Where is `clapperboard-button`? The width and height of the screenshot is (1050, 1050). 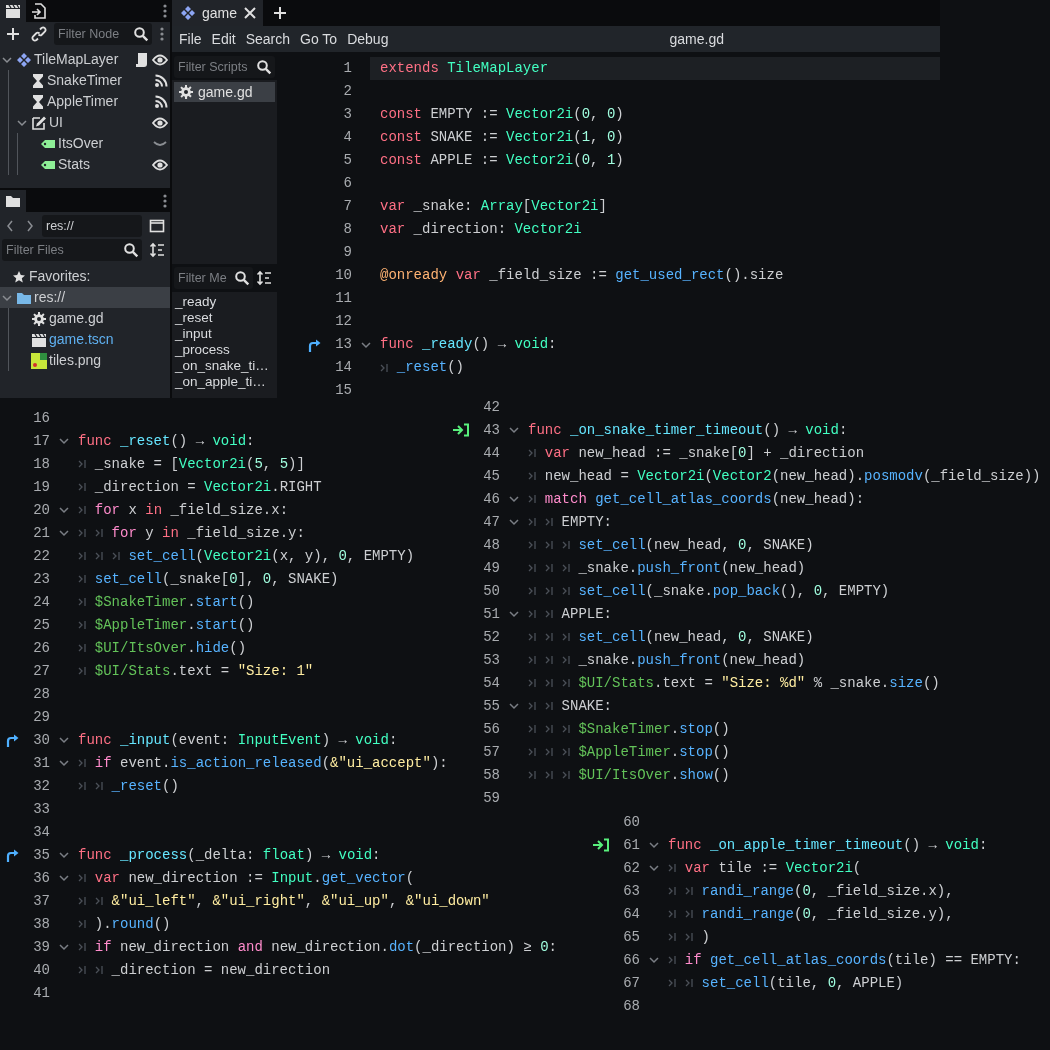
clapperboard-button is located at coordinates (13, 11).